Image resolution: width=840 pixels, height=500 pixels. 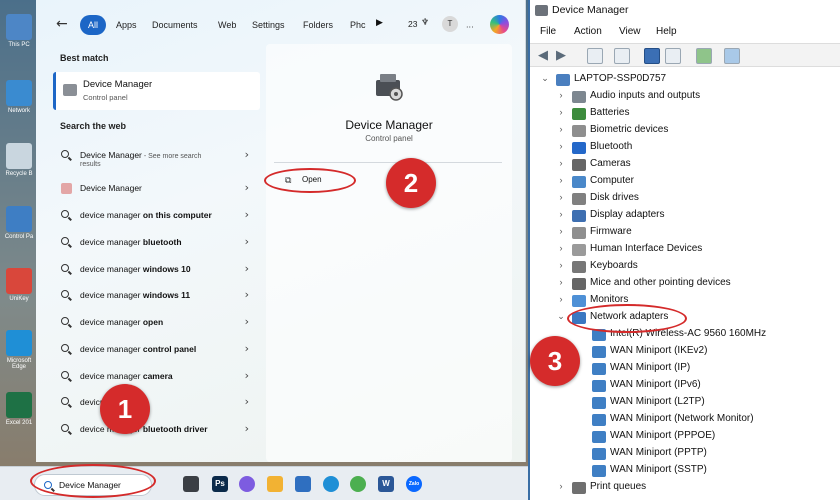 I want to click on web-result-item: Device Manager - See more search results ›, so click(x=157, y=156).